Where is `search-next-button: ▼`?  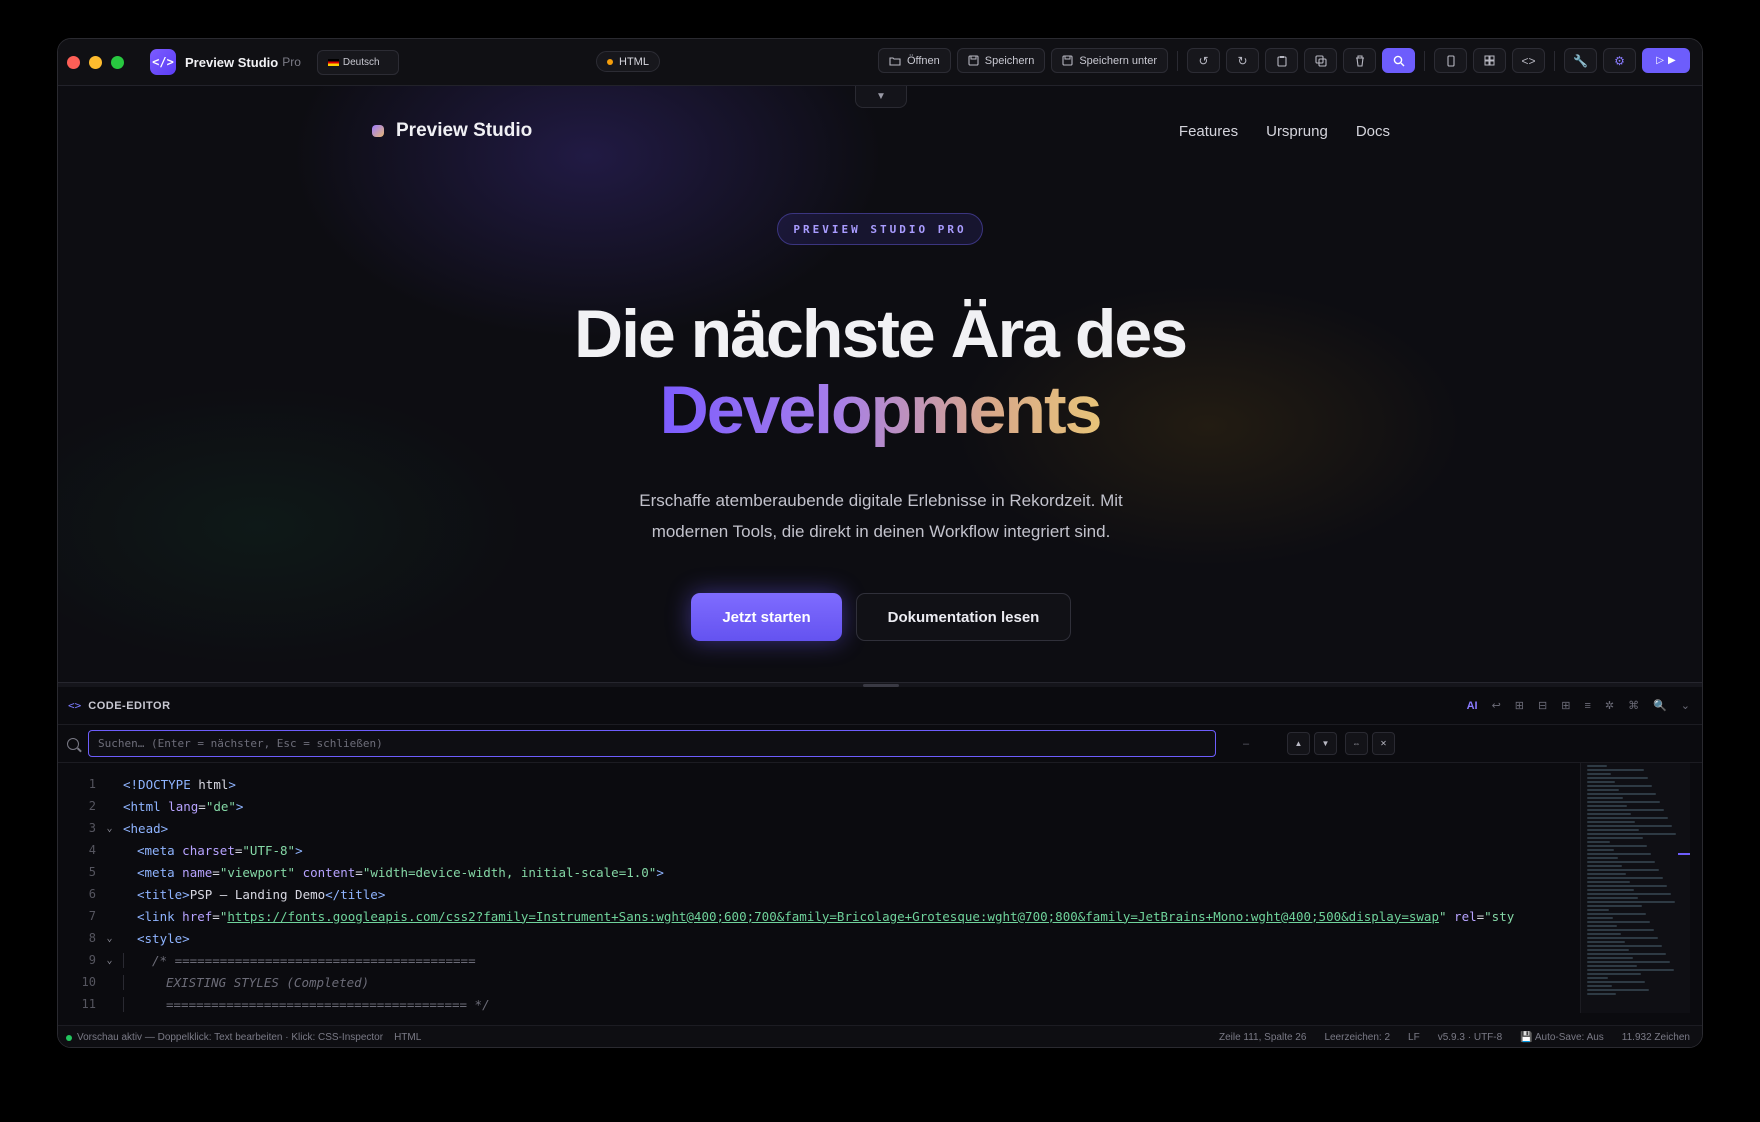 search-next-button: ▼ is located at coordinates (1325, 743).